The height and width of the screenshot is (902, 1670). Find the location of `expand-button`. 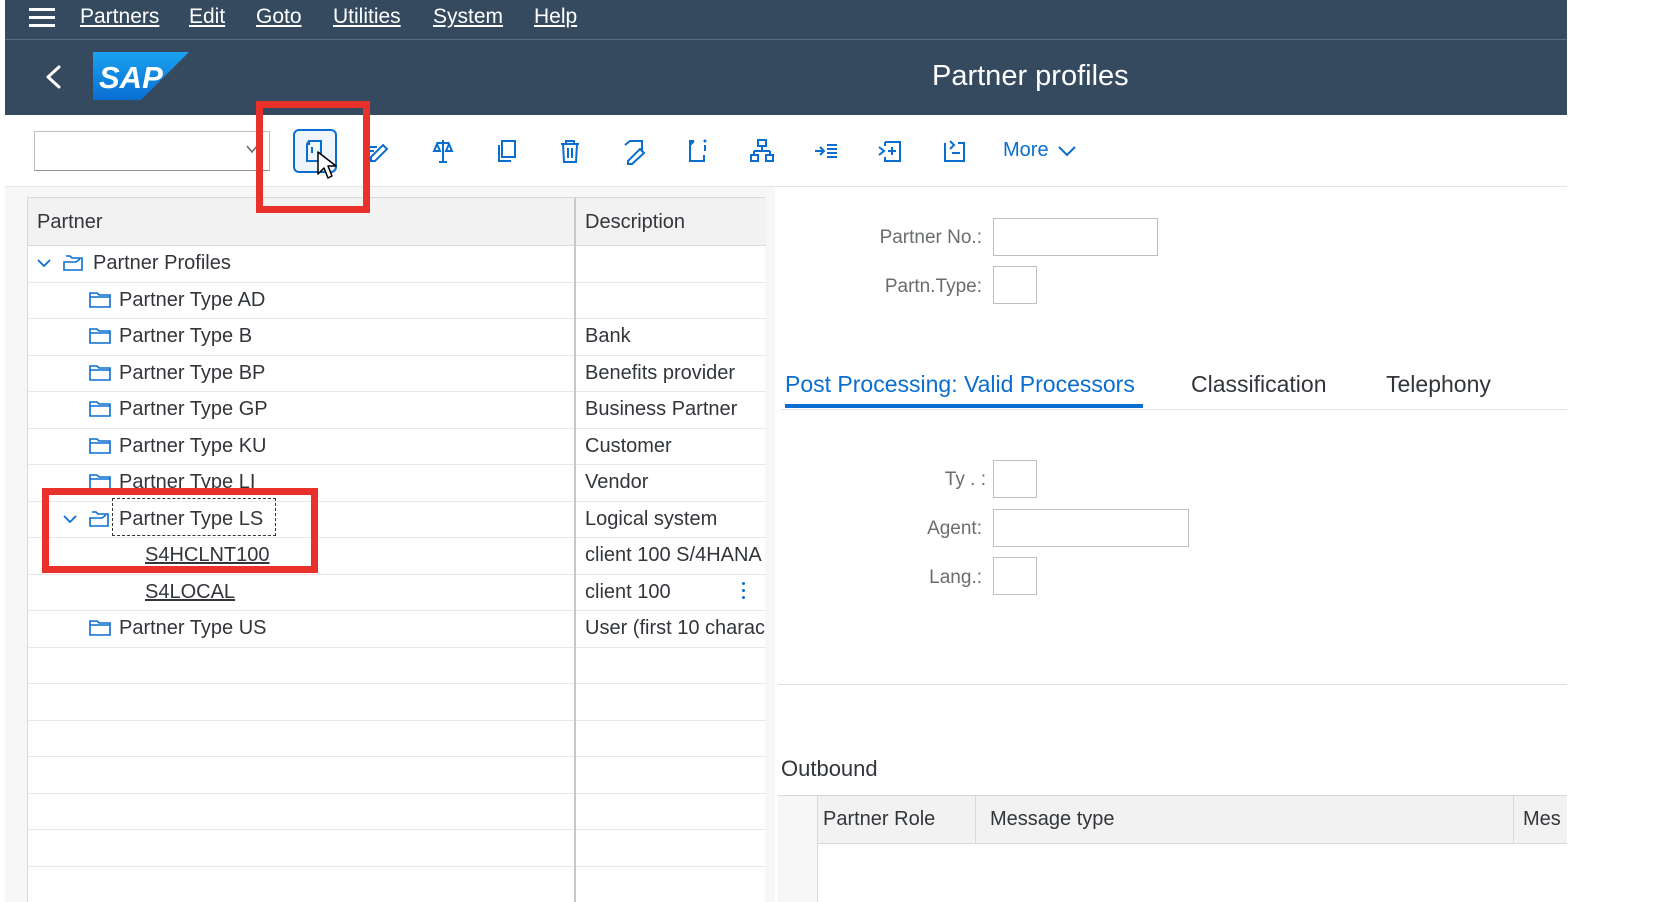

expand-button is located at coordinates (826, 151).